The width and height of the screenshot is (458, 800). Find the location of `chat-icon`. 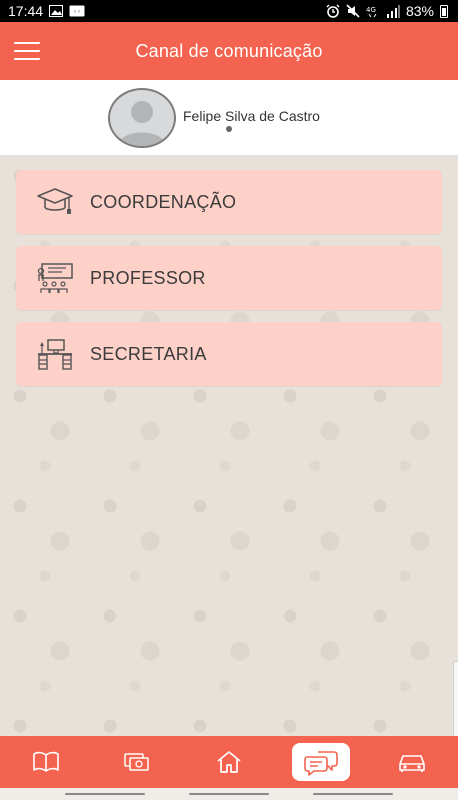

chat-icon is located at coordinates (320, 762).